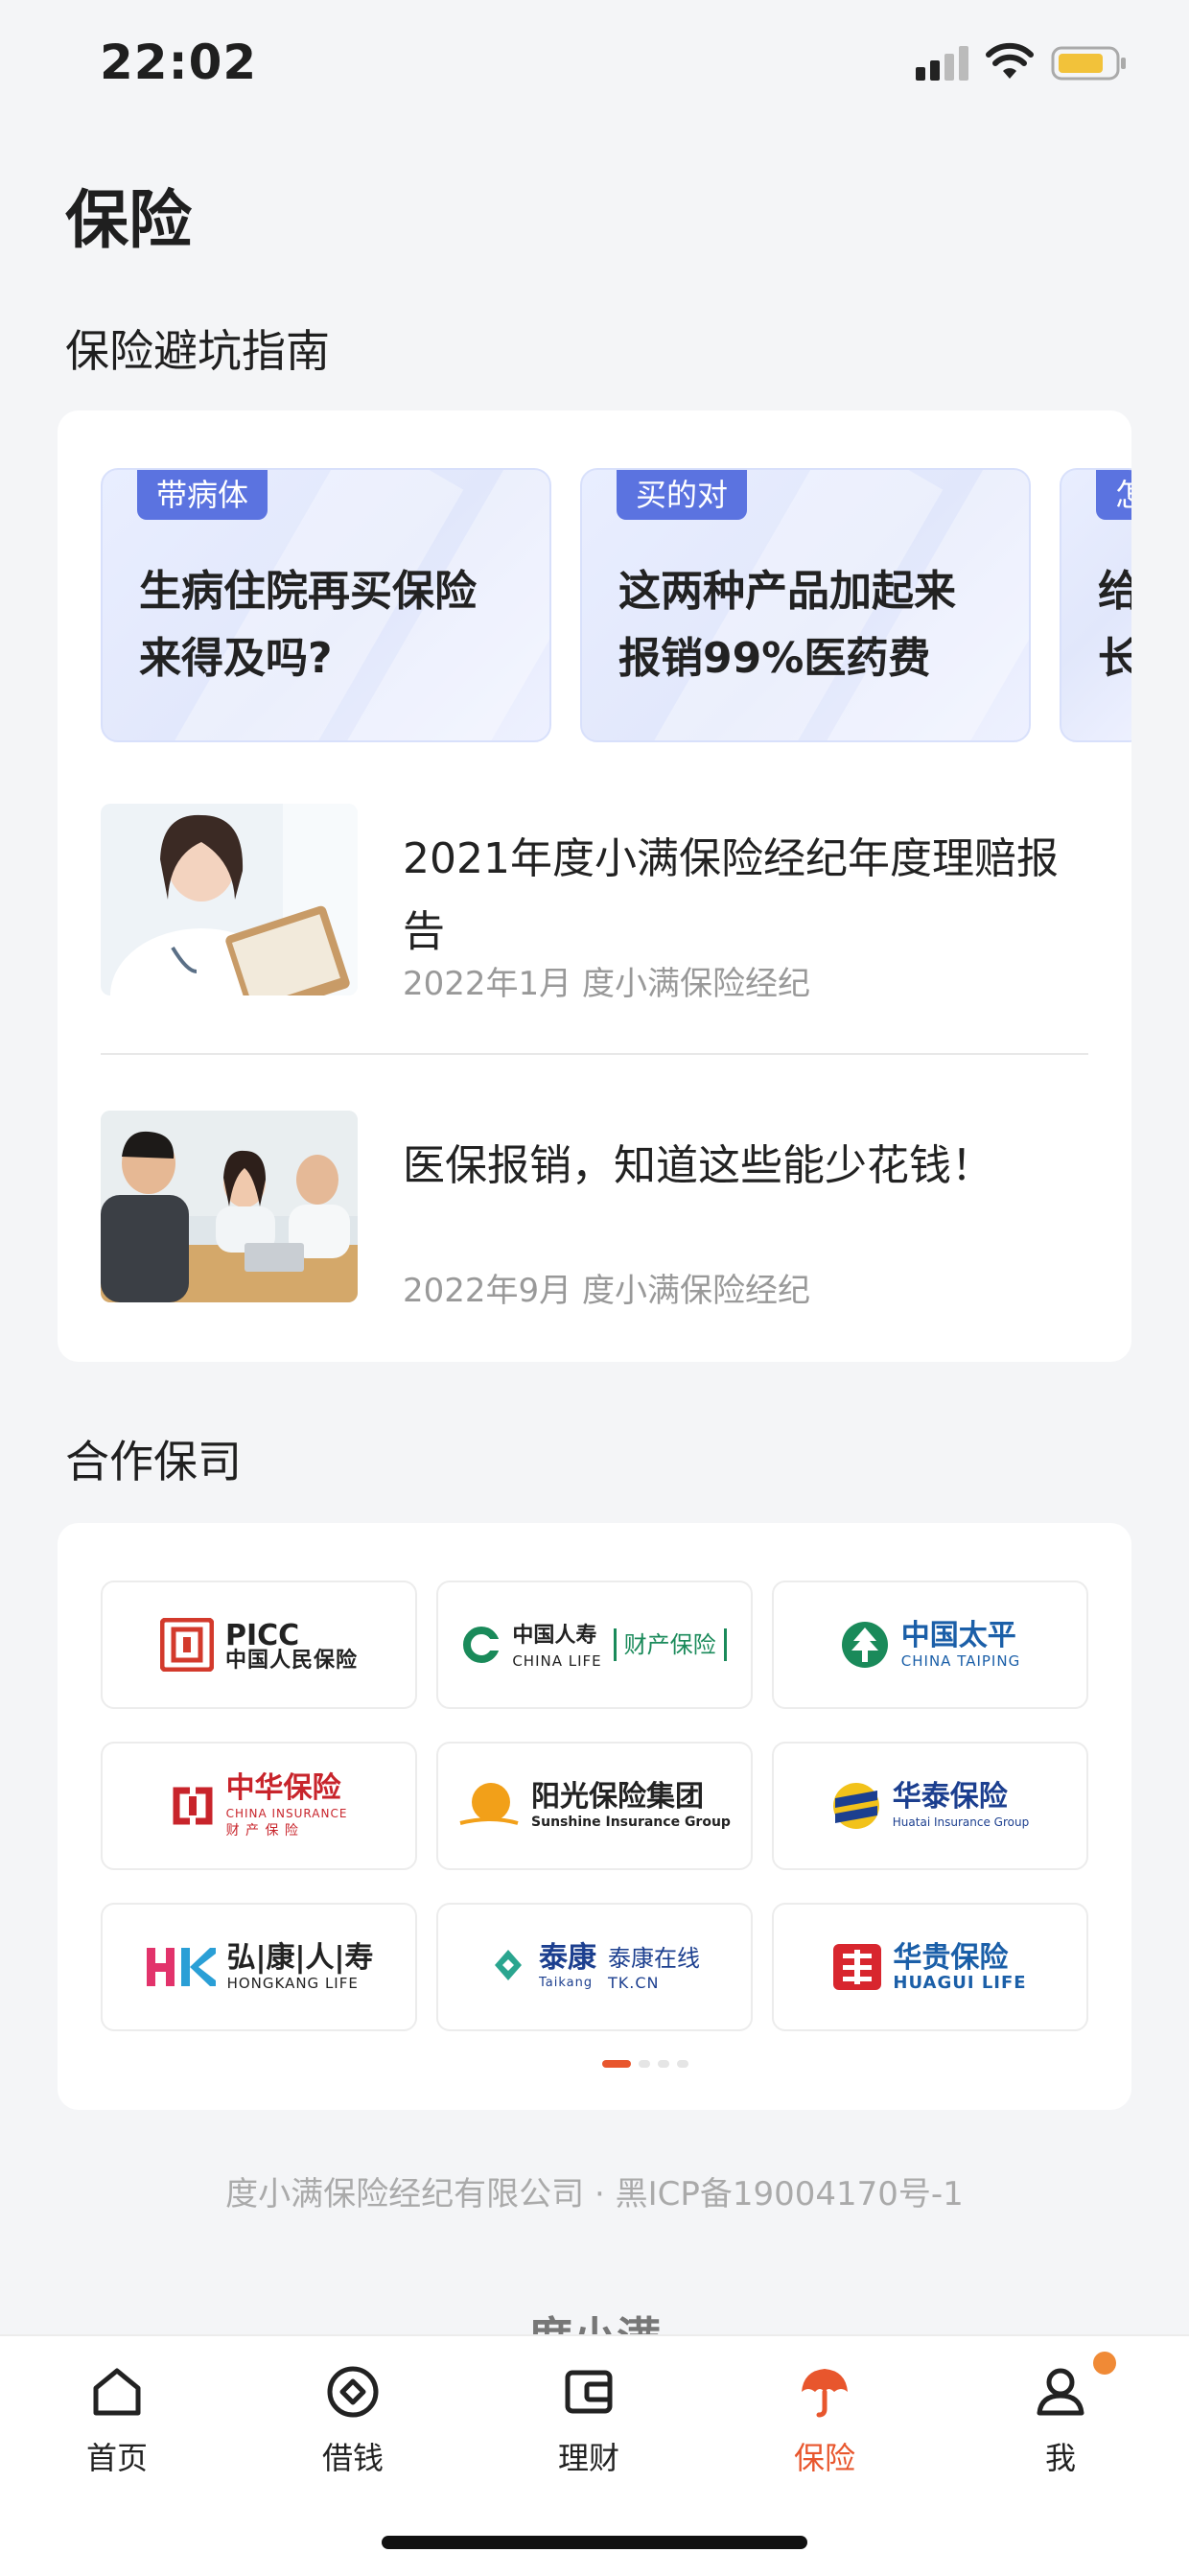 This screenshot has height=2576, width=1189. What do you see at coordinates (616, 2064) in the screenshot?
I see `page-dot-active` at bounding box center [616, 2064].